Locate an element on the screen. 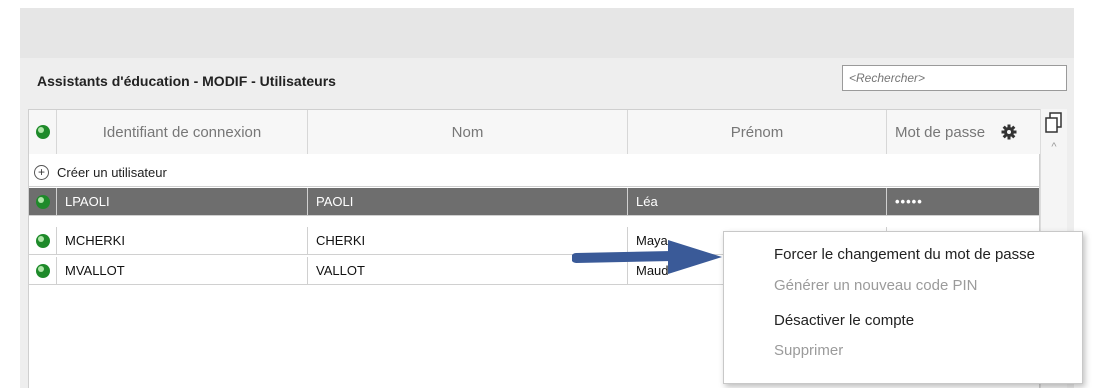  copy-icon is located at coordinates (1054, 123).